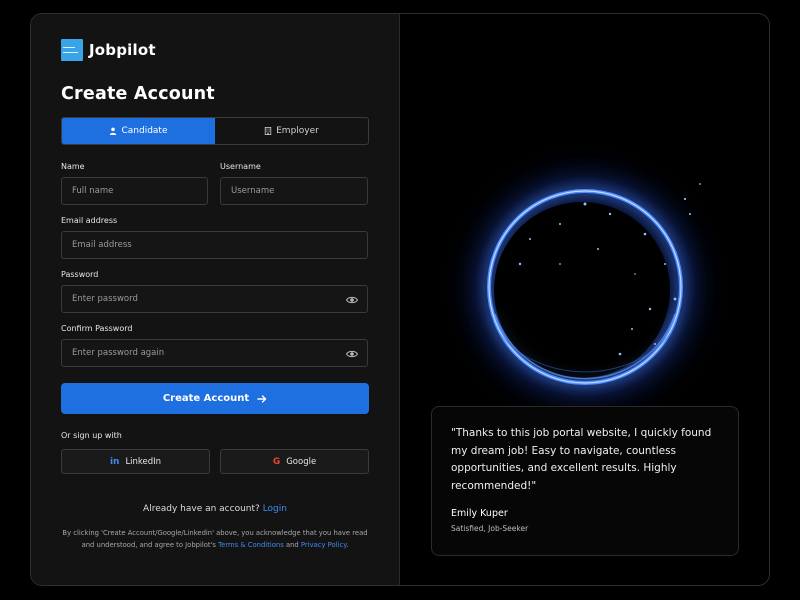  I want to click on name-label: Name, so click(73, 166).